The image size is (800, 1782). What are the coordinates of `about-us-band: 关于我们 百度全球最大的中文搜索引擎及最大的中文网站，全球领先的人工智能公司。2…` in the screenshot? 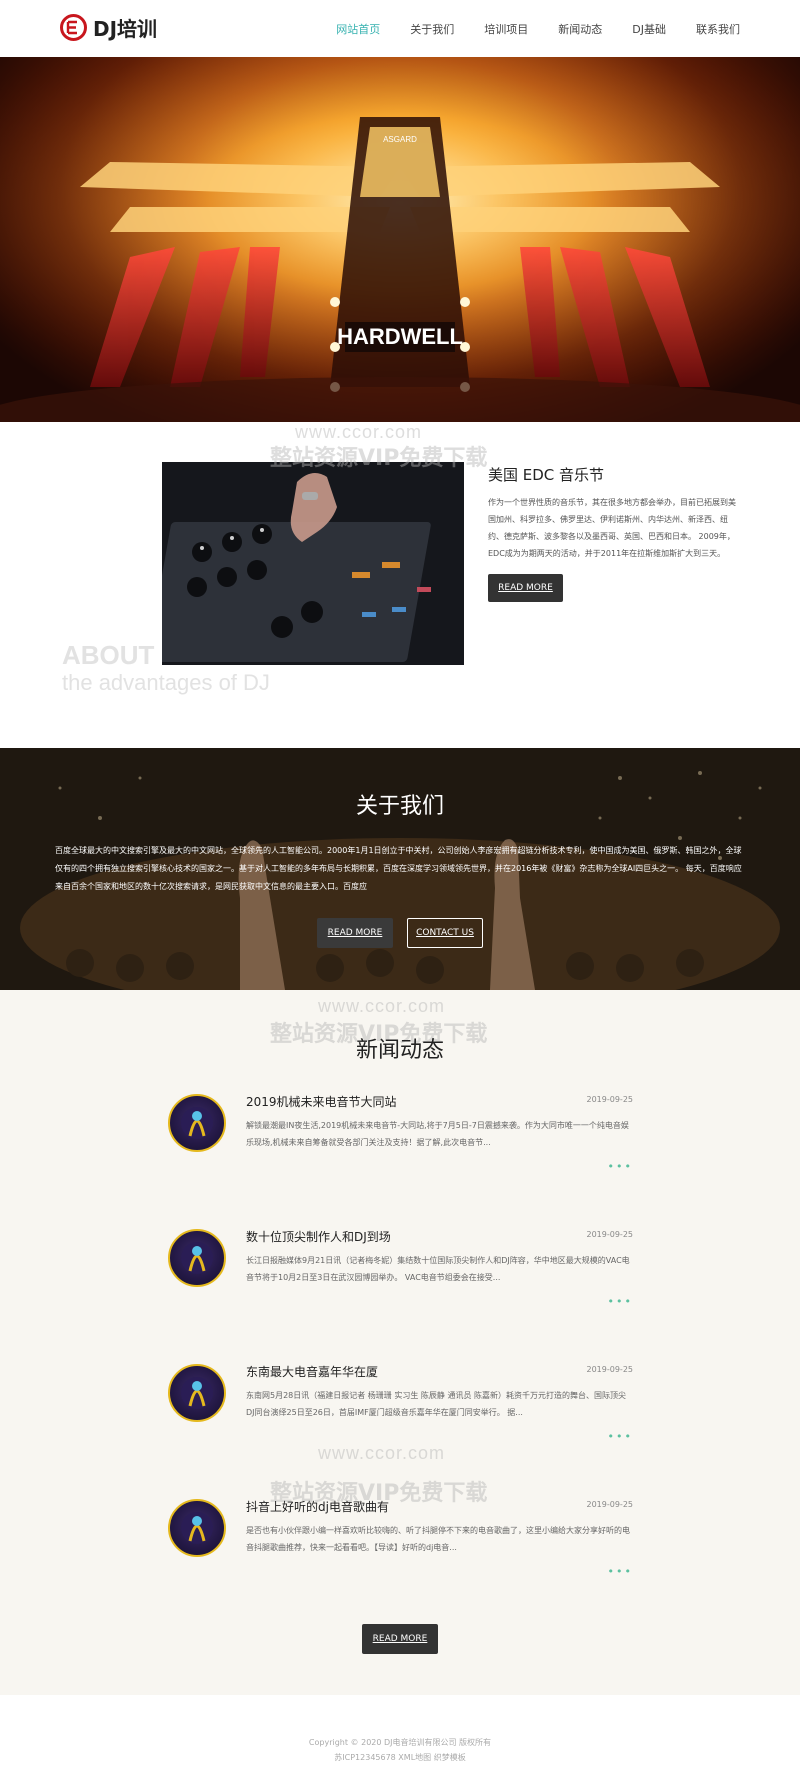 It's located at (400, 869).